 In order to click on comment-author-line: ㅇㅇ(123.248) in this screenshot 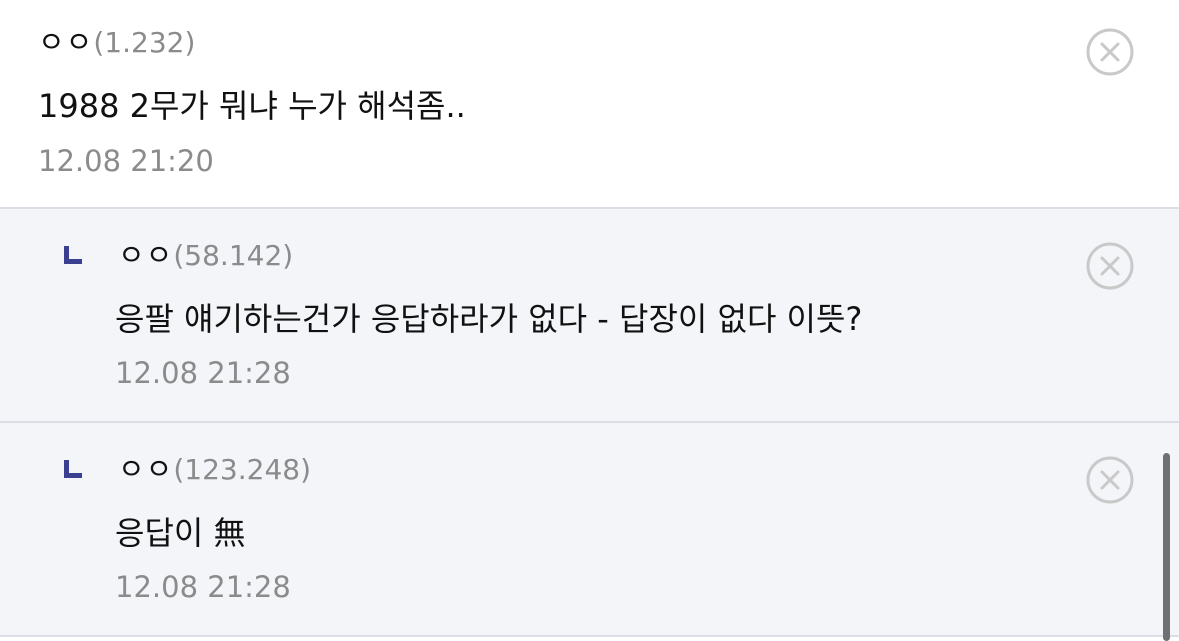, I will do `click(214, 469)`.